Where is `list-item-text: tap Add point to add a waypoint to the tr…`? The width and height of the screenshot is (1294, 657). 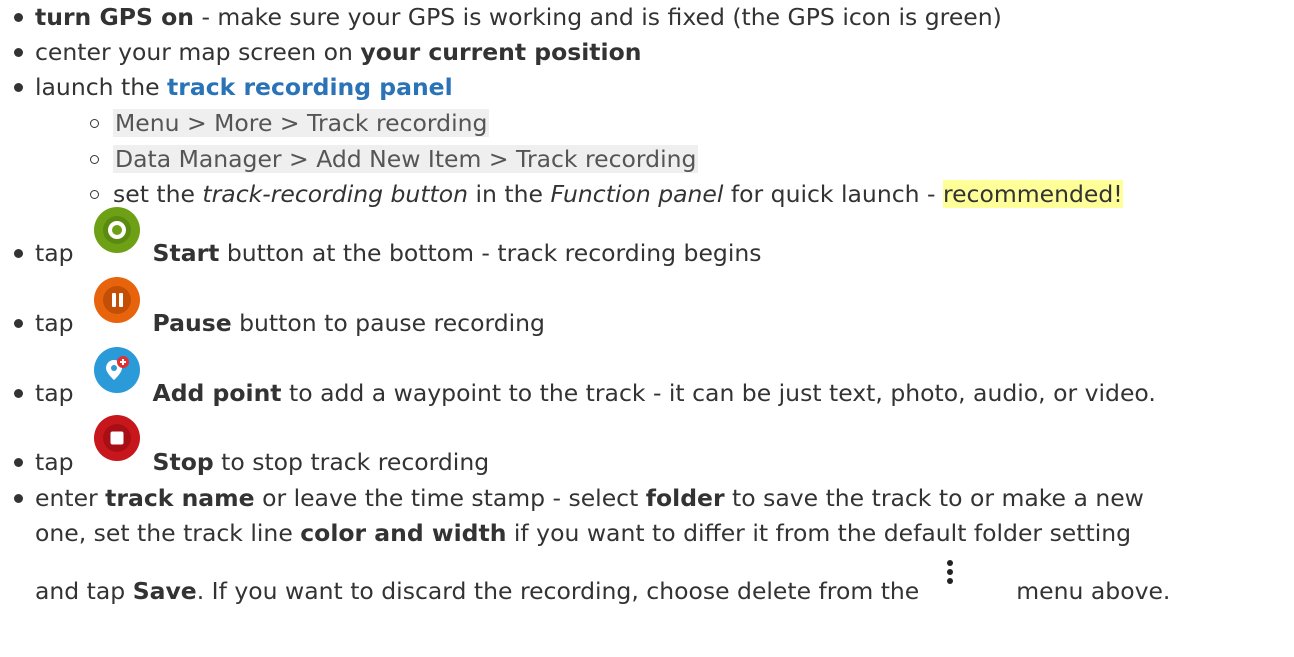
list-item-text: tap Add point to add a waypoint to the tr… is located at coordinates (595, 393).